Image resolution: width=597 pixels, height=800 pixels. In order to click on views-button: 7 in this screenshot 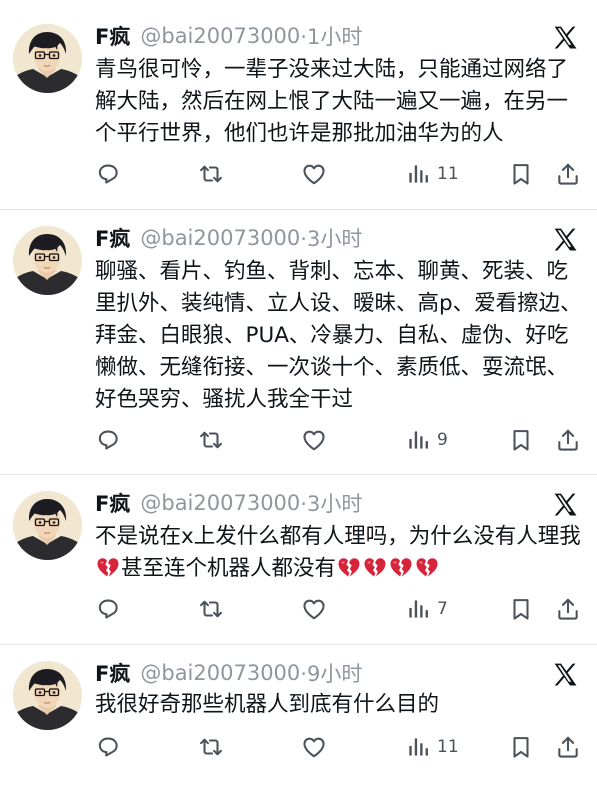, I will do `click(426, 609)`.